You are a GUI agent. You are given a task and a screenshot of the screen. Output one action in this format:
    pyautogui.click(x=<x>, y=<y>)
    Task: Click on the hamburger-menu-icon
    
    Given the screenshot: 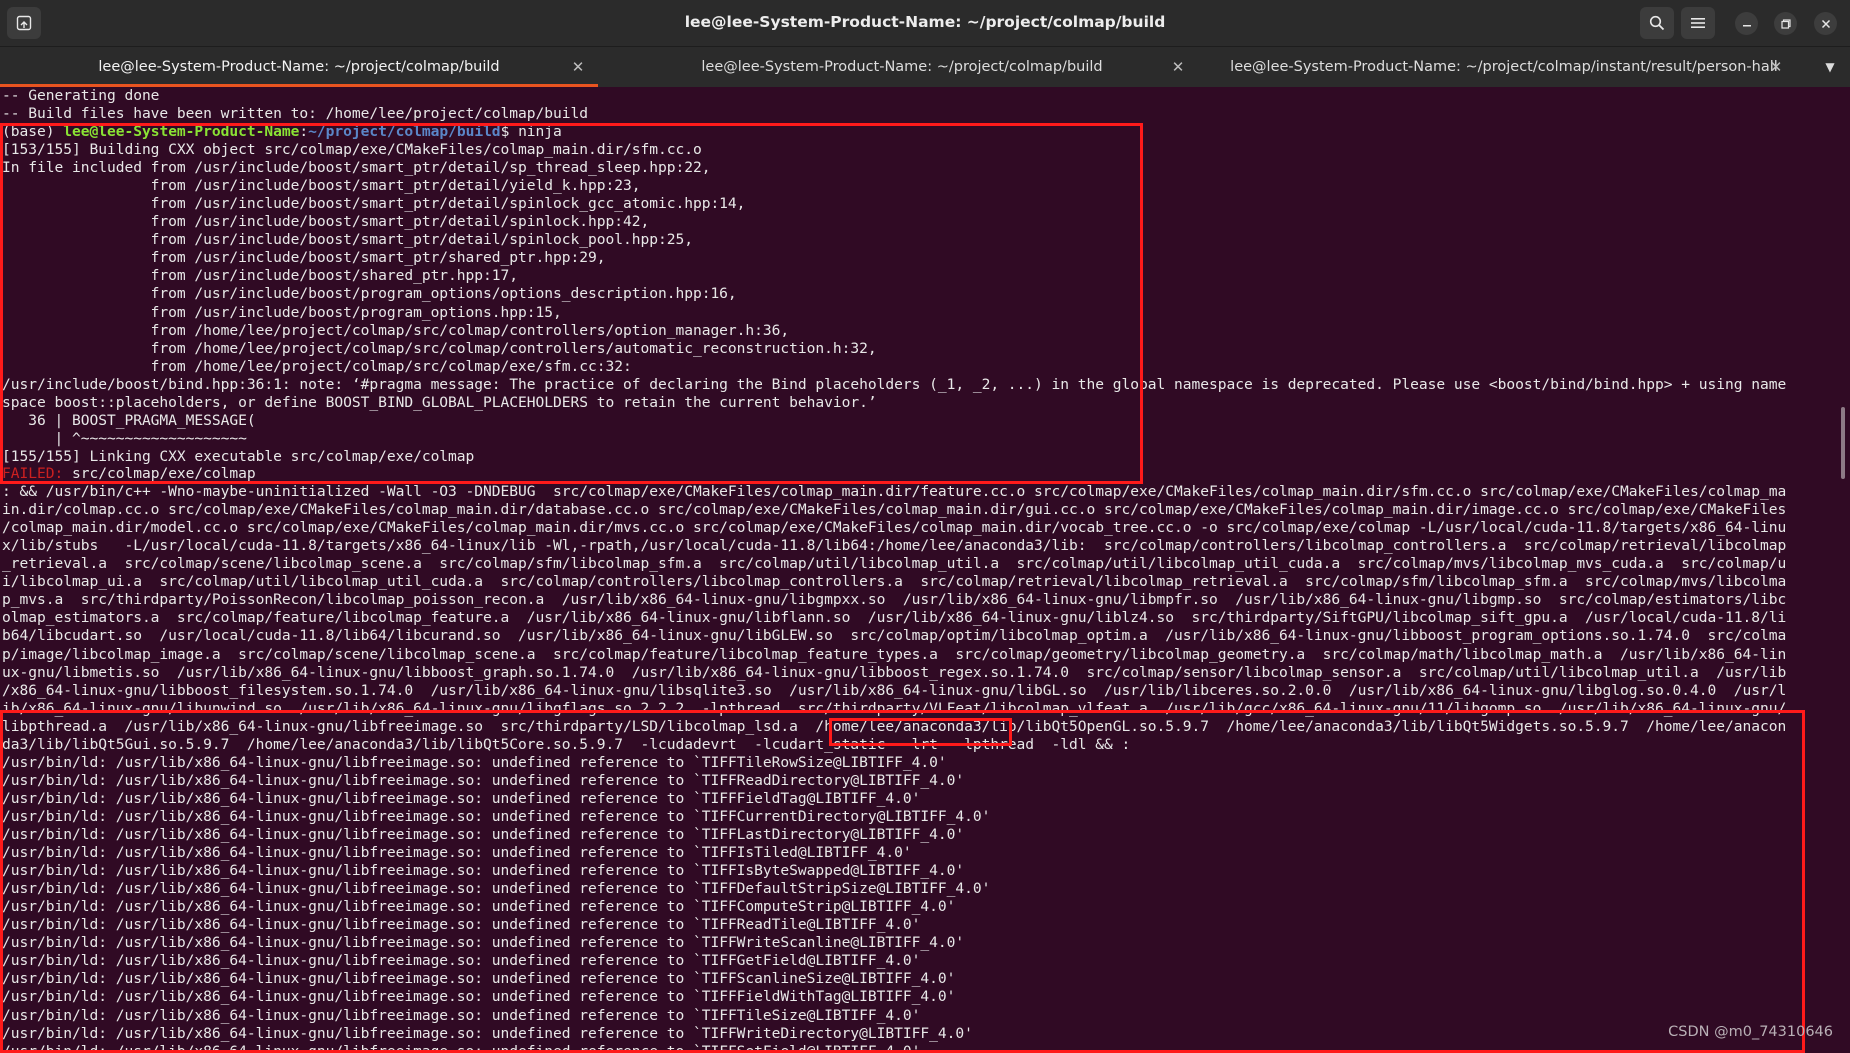 What is the action you would take?
    pyautogui.click(x=1698, y=23)
    